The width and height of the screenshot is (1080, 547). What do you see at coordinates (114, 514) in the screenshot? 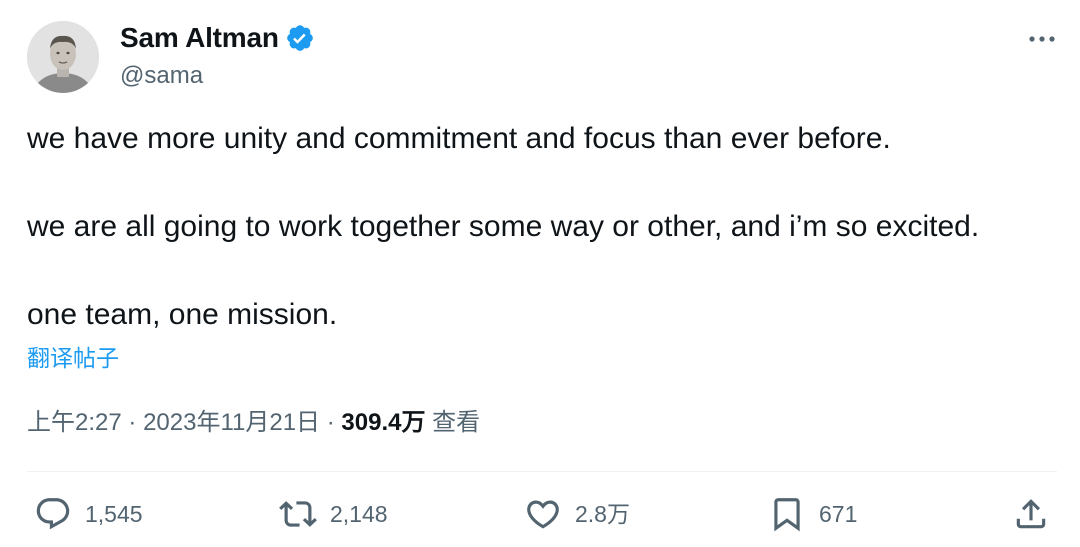
I see `reply-count: 1,545` at bounding box center [114, 514].